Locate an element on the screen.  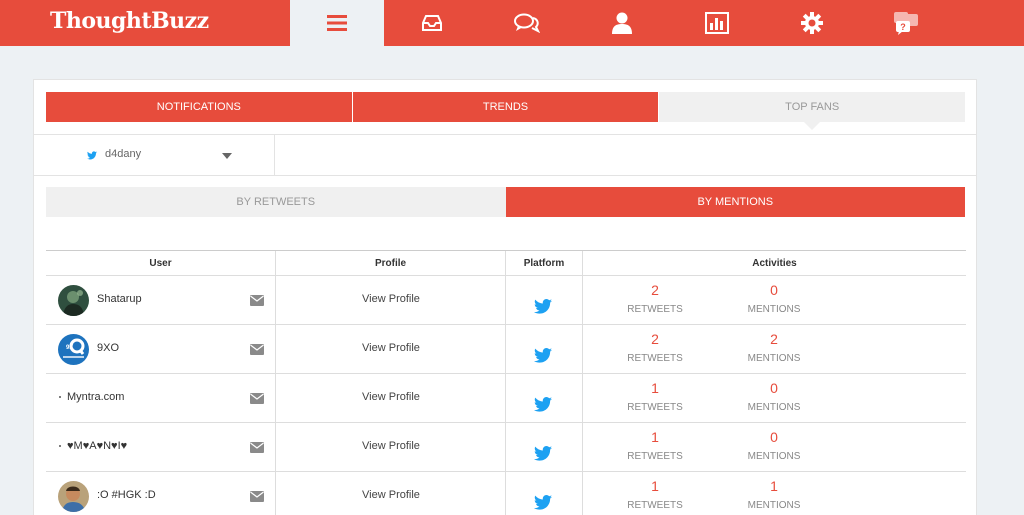
user-name: ♥M♥A♥N♥I♥ is located at coordinates (97, 446).